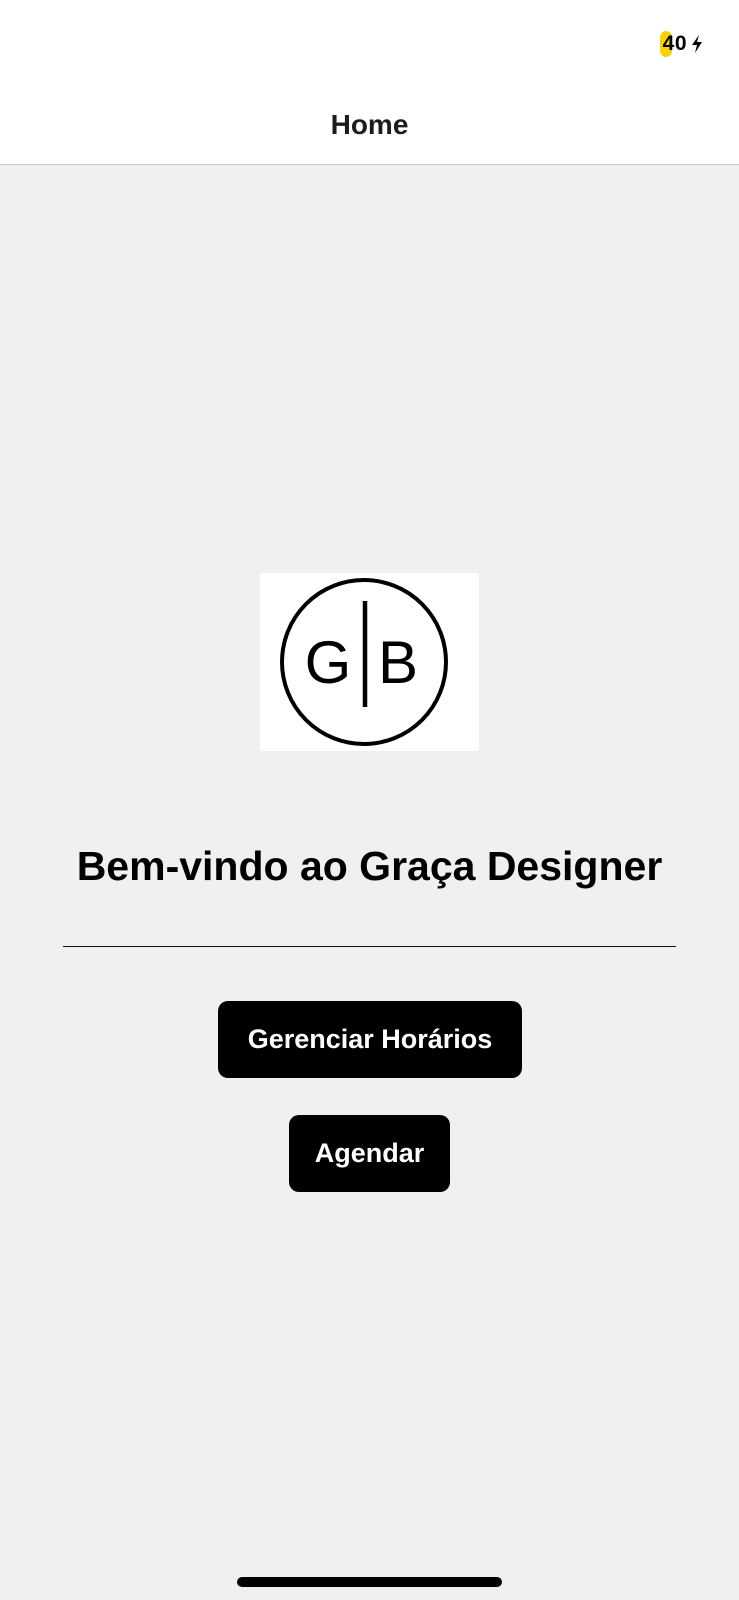 The width and height of the screenshot is (739, 1600). What do you see at coordinates (369, 866) in the screenshot?
I see `welcome-heading: Bem-vindo ao Graça Designer` at bounding box center [369, 866].